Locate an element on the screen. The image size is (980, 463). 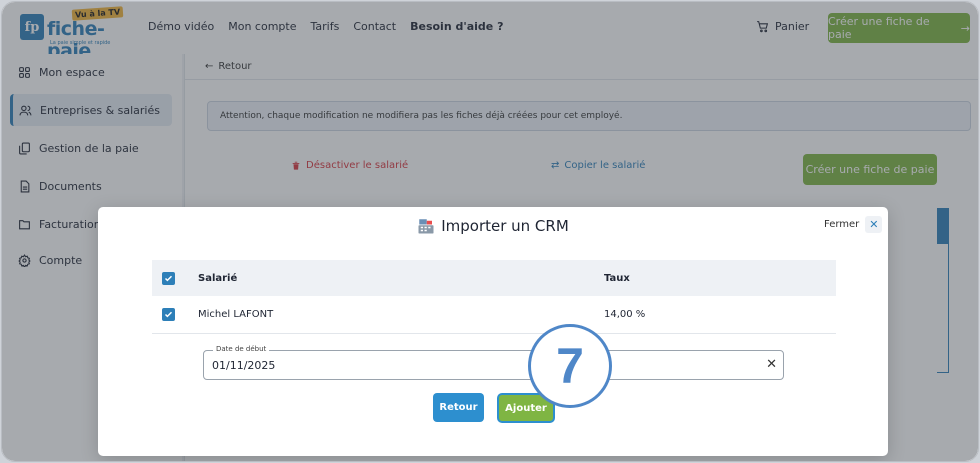
table-header: Salarié Taux is located at coordinates (494, 278).